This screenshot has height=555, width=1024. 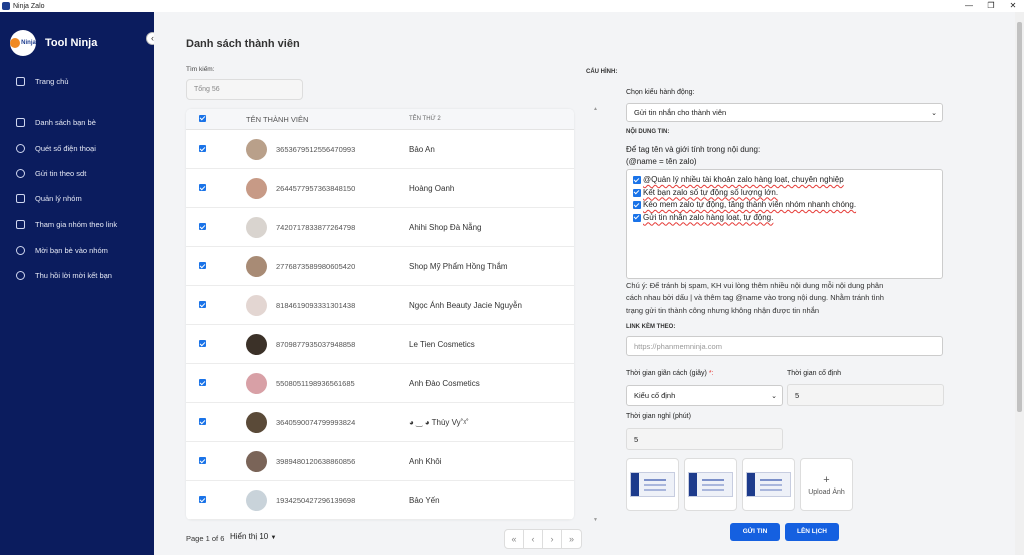 I want to click on sidebar-item-send-by-phone: Gửi tin theo sdt, so click(x=51, y=173).